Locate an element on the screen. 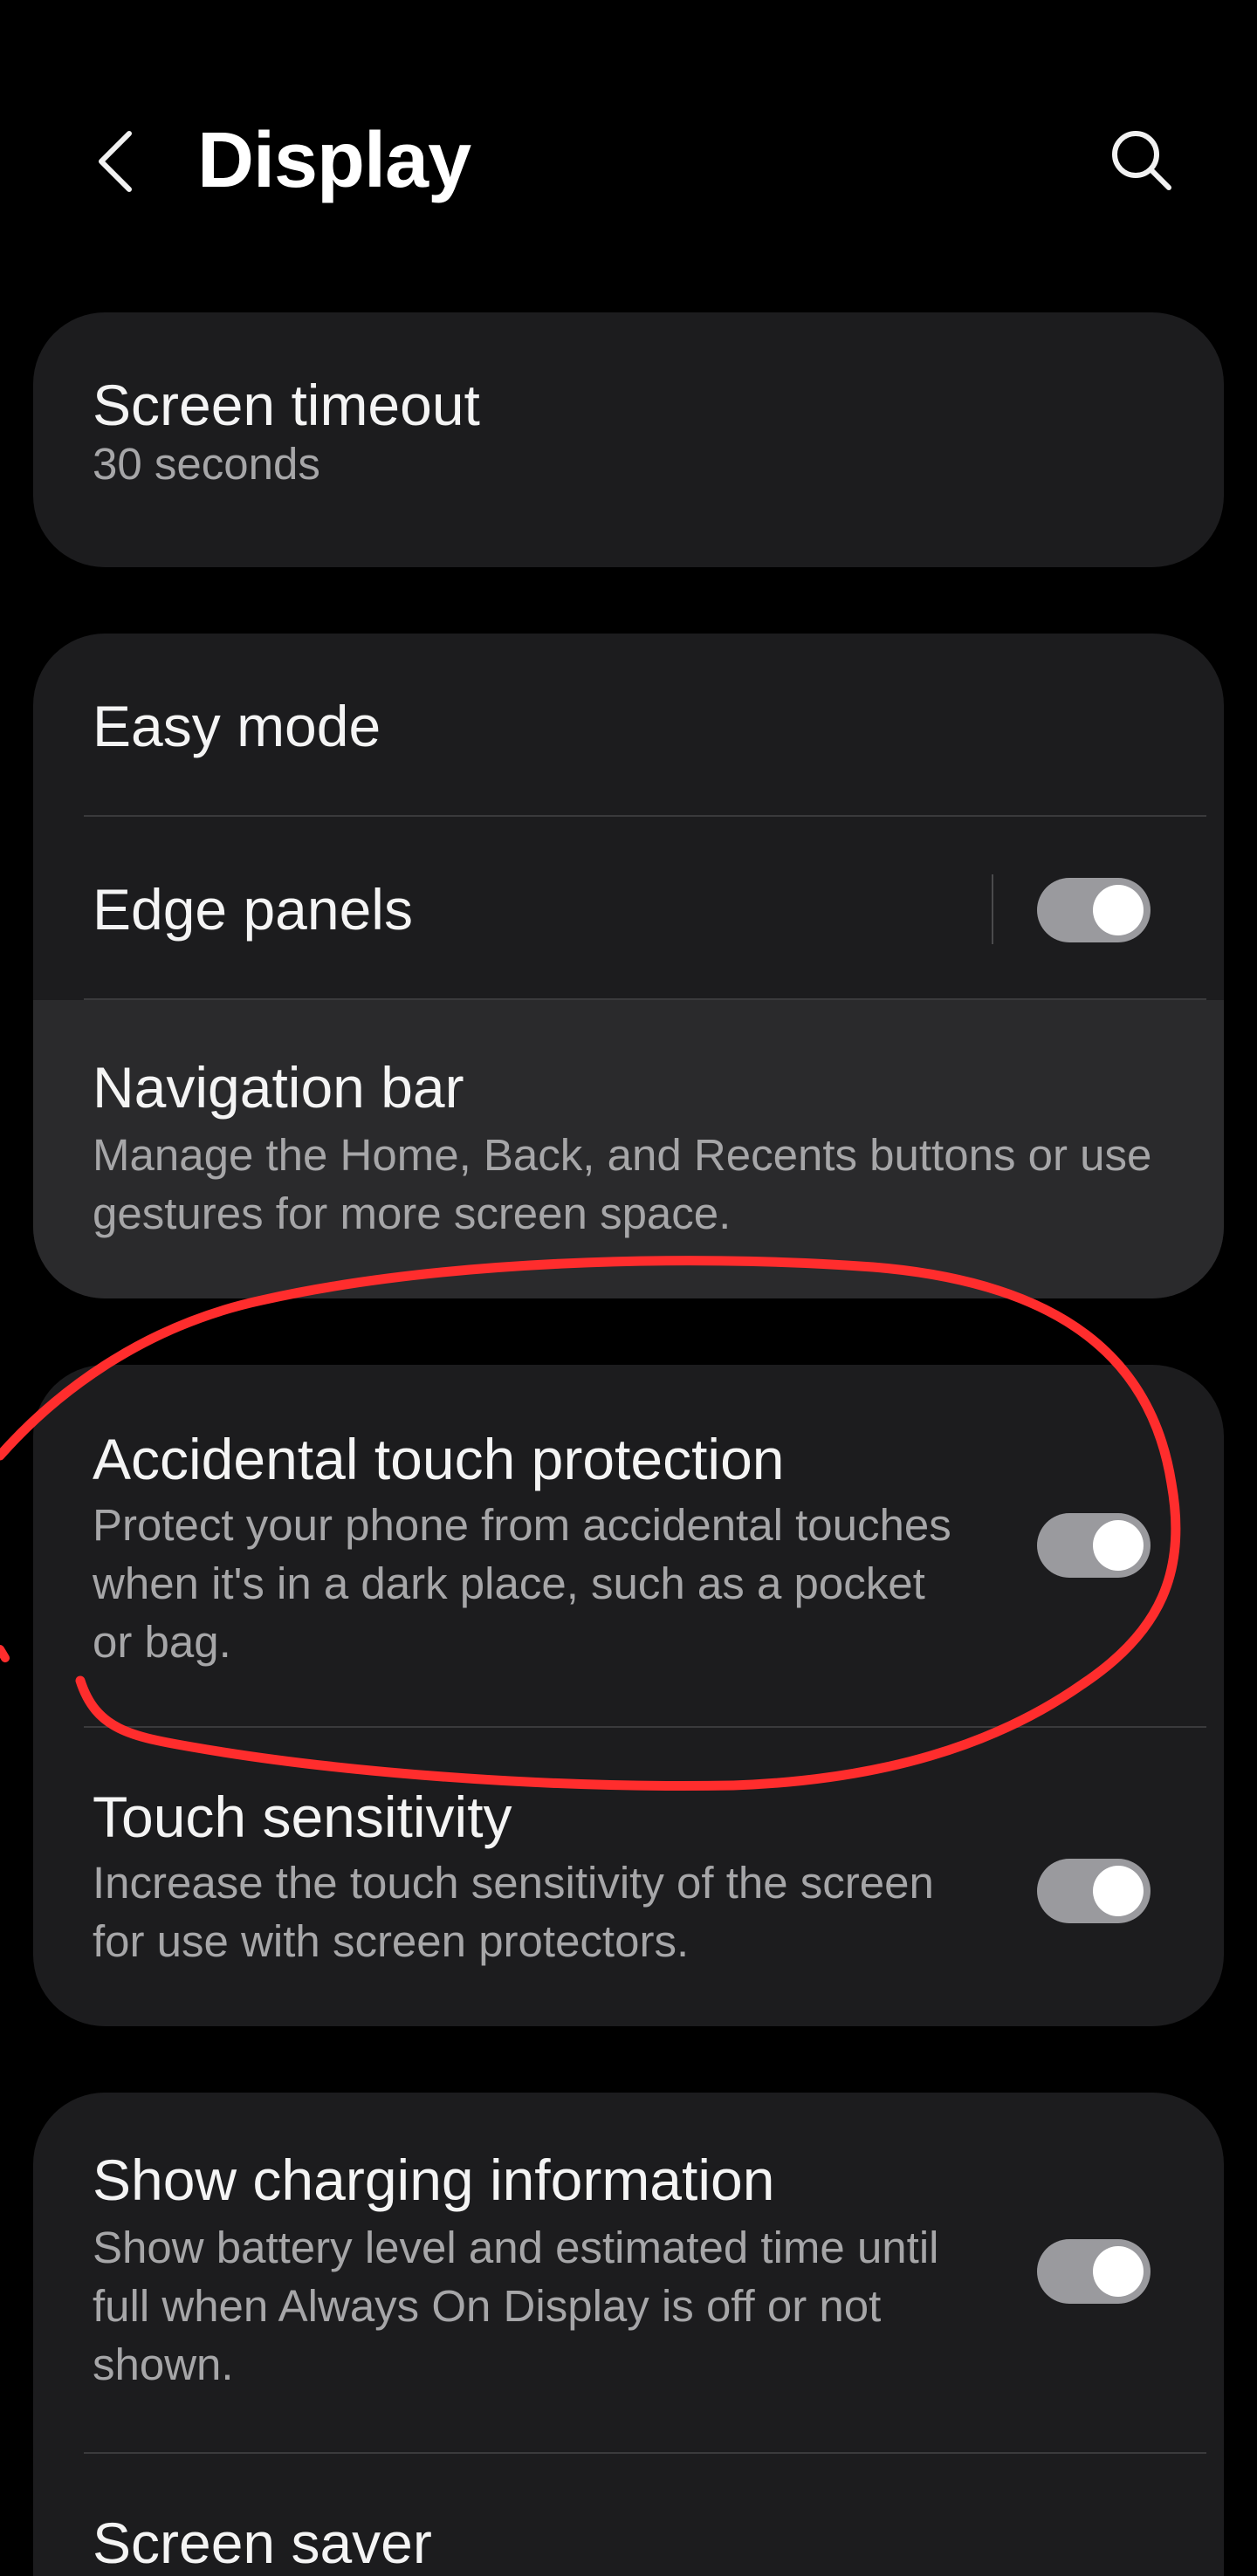 This screenshot has height=2576, width=1257. page-title: Display is located at coordinates (334, 161).